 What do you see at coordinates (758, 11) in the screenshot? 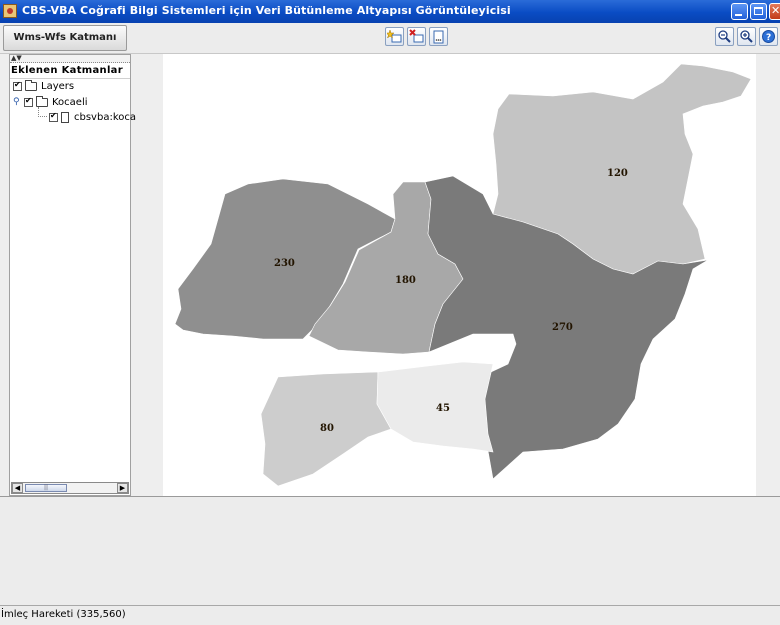
I see `maximize-button` at bounding box center [758, 11].